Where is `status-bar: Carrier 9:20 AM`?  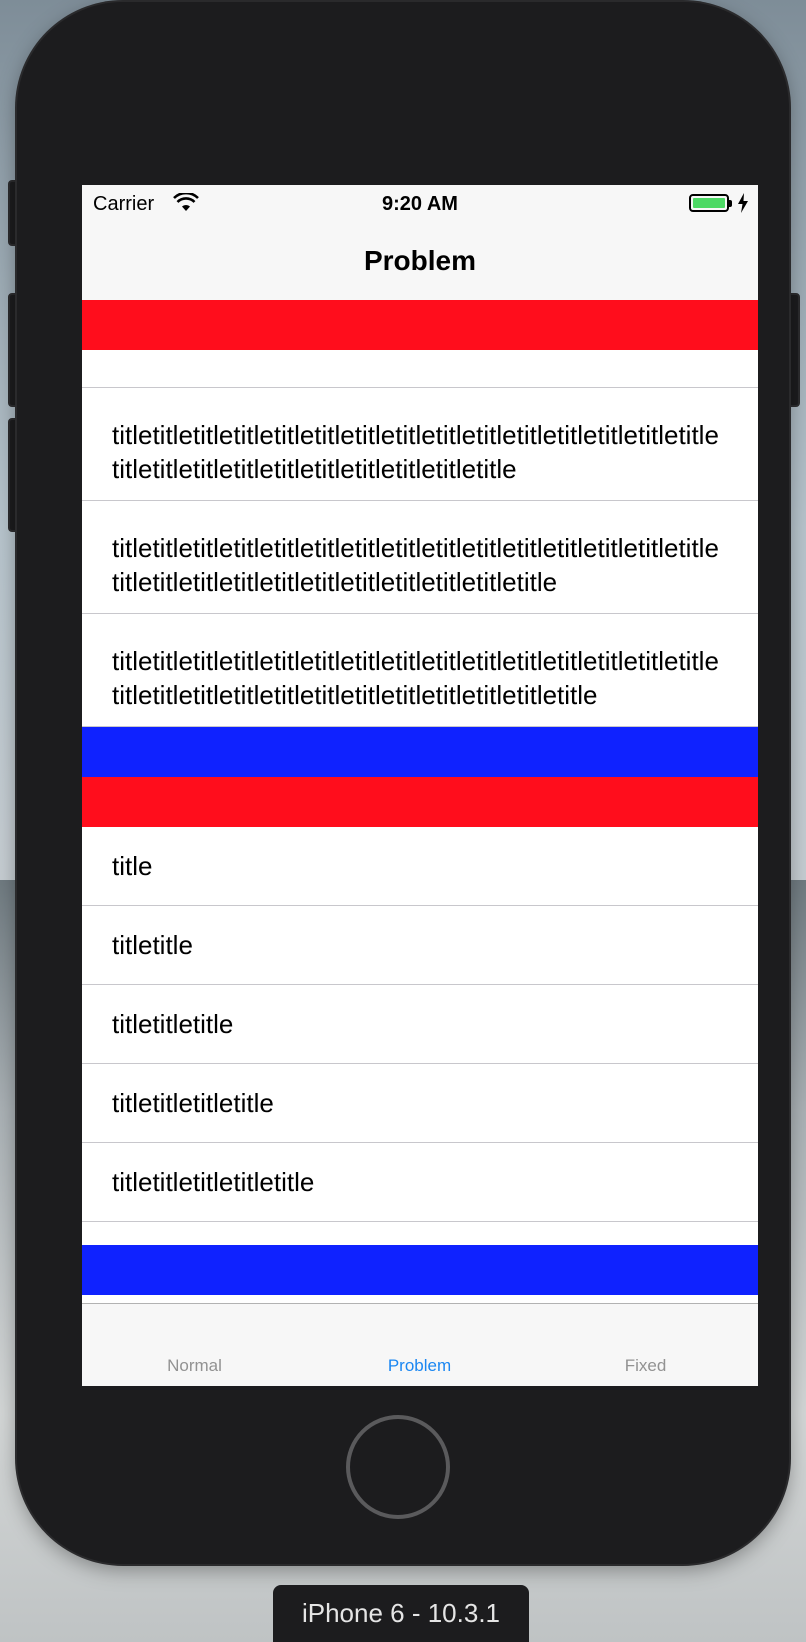
status-bar: Carrier 9:20 AM is located at coordinates (420, 205).